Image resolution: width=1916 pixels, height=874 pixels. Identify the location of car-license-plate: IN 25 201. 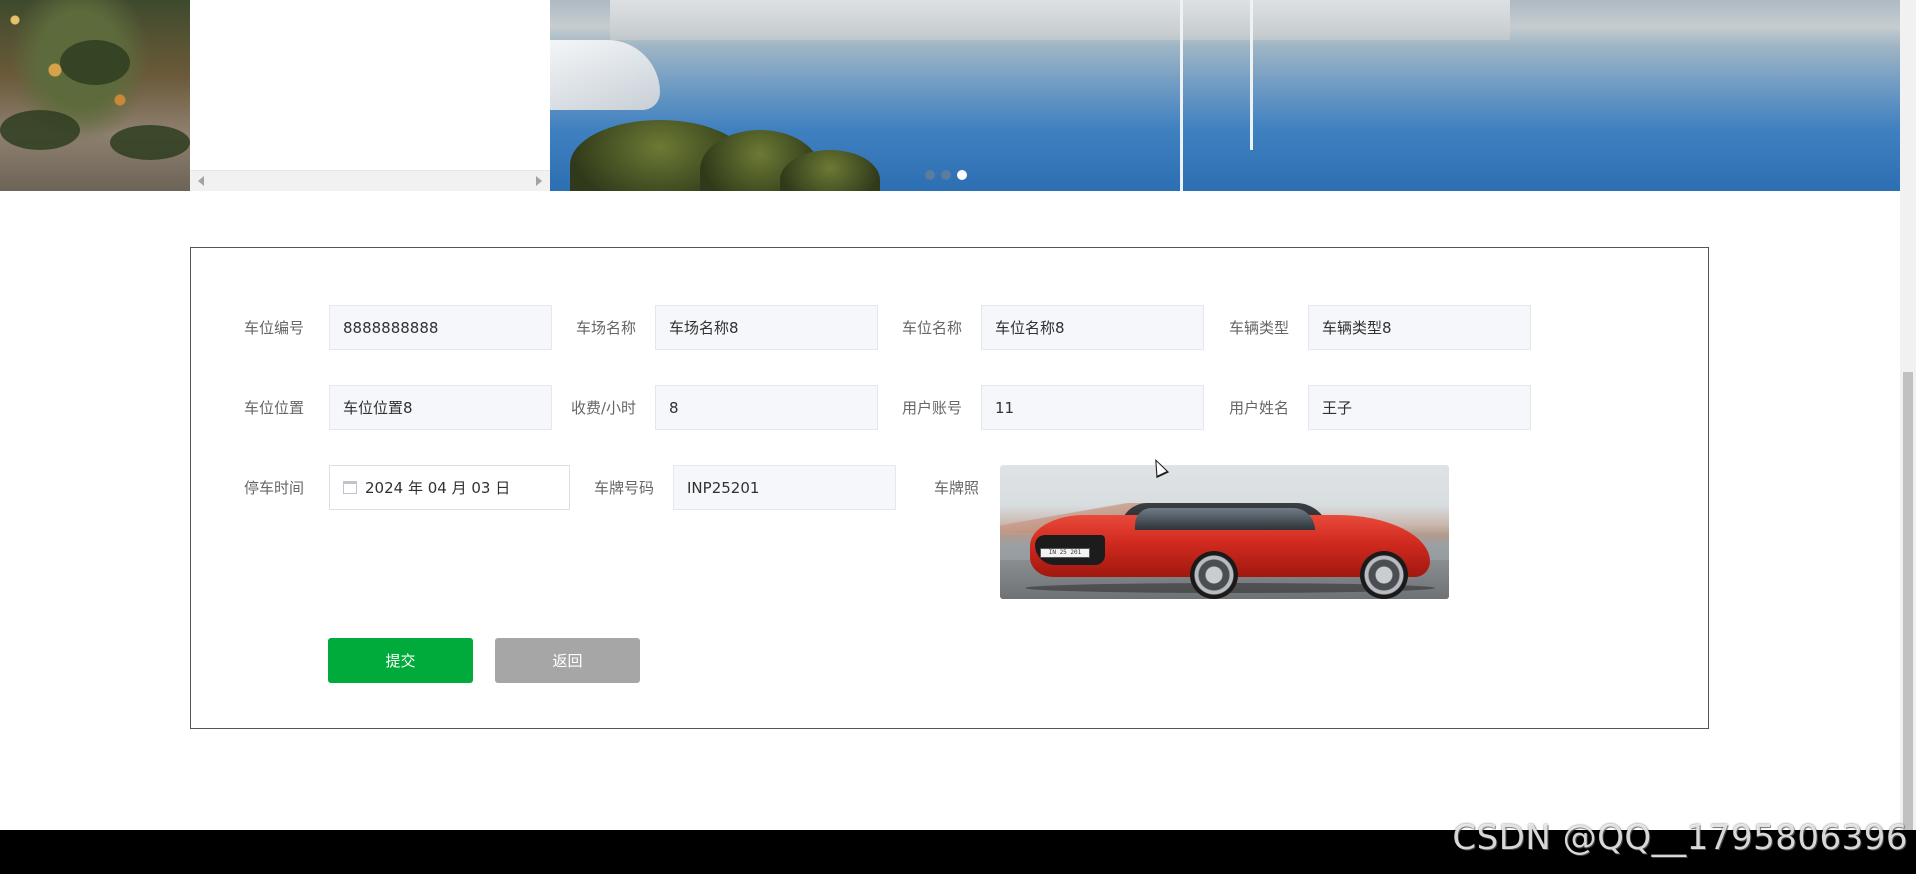
(1065, 553).